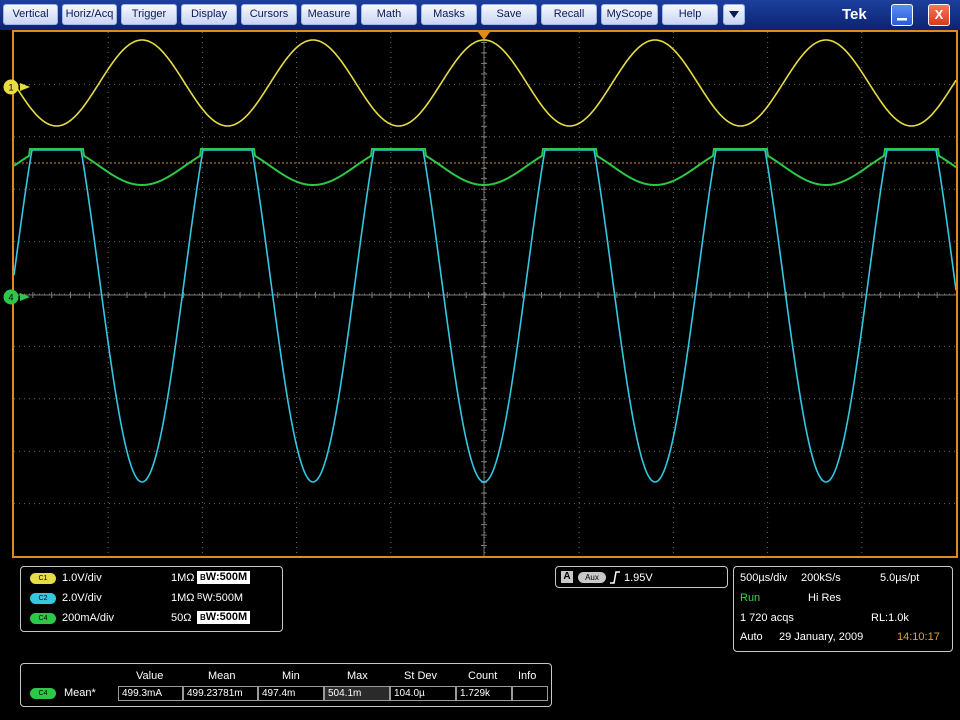  Describe the element at coordinates (82, 598) in the screenshot. I see `channel-2-scale: 2.0V/div` at that location.